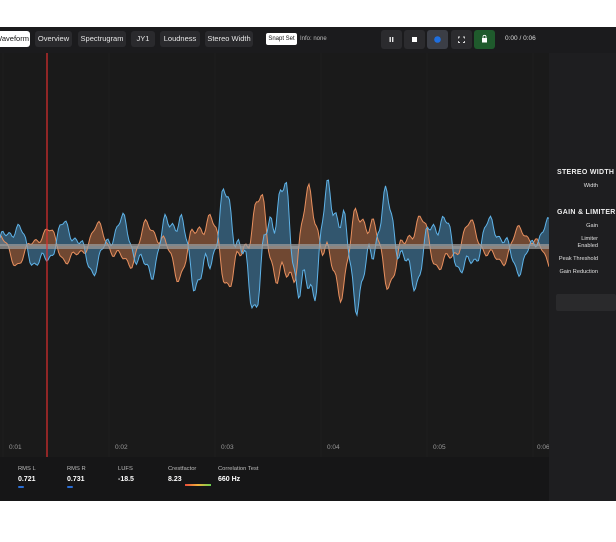 This screenshot has width=616, height=542. What do you see at coordinates (15, 447) in the screenshot?
I see `time-tick: 0:01` at bounding box center [15, 447].